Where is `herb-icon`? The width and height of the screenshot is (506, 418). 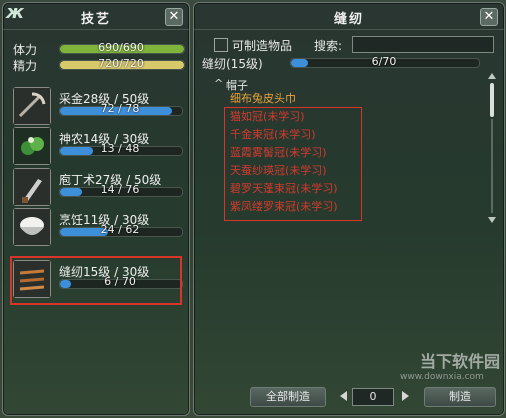
herb-icon is located at coordinates (32, 146).